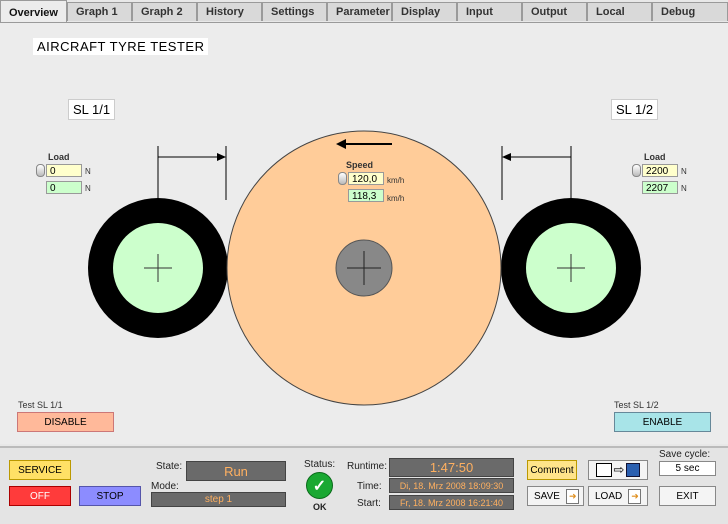  Describe the element at coordinates (603, 470) in the screenshot. I see `chart-icon` at that location.